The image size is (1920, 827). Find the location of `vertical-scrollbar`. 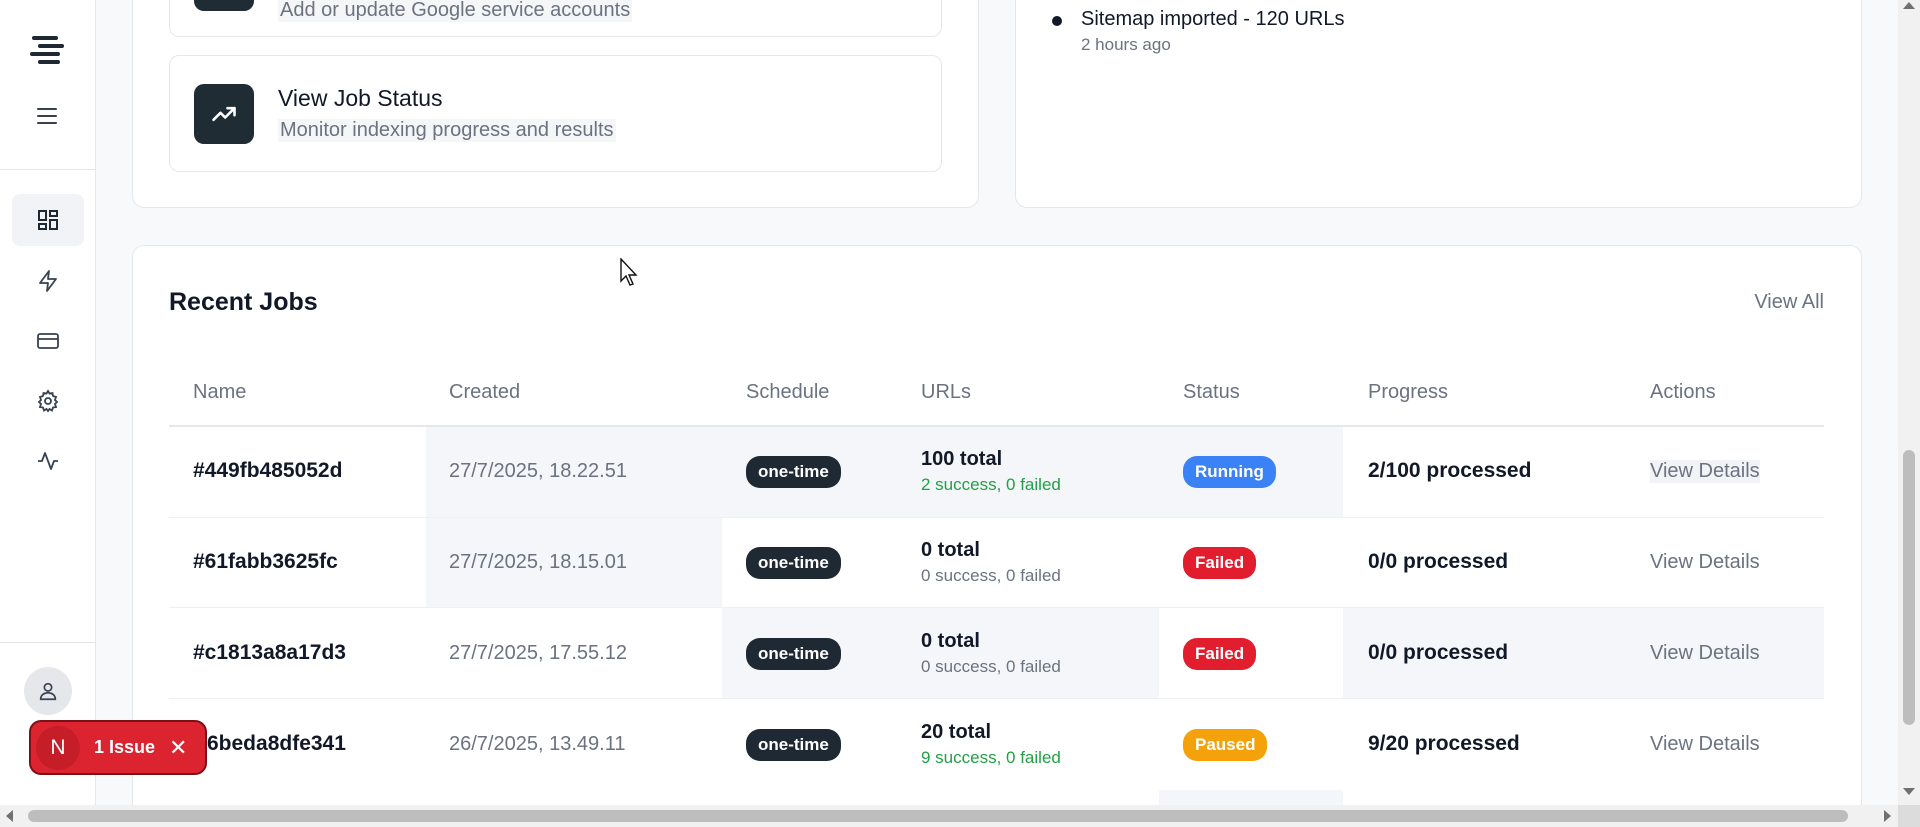

vertical-scrollbar is located at coordinates (1909, 402).